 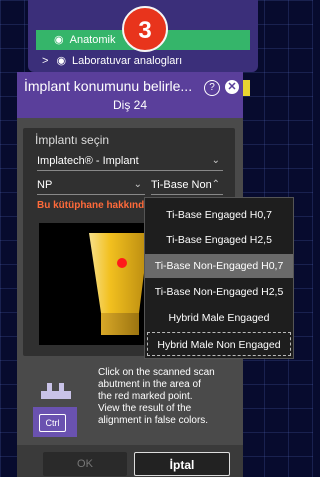 What do you see at coordinates (127, 61) in the screenshot?
I see `tree-item-label: Laboratuvar analogları` at bounding box center [127, 61].